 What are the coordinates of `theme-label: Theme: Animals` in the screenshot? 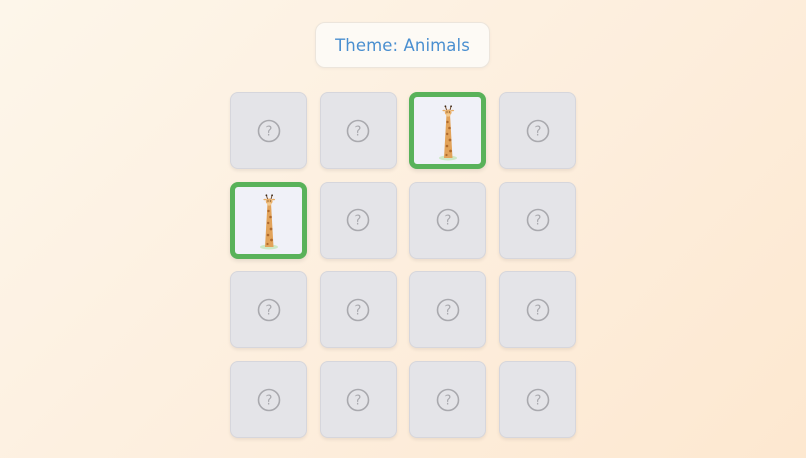 It's located at (402, 45).